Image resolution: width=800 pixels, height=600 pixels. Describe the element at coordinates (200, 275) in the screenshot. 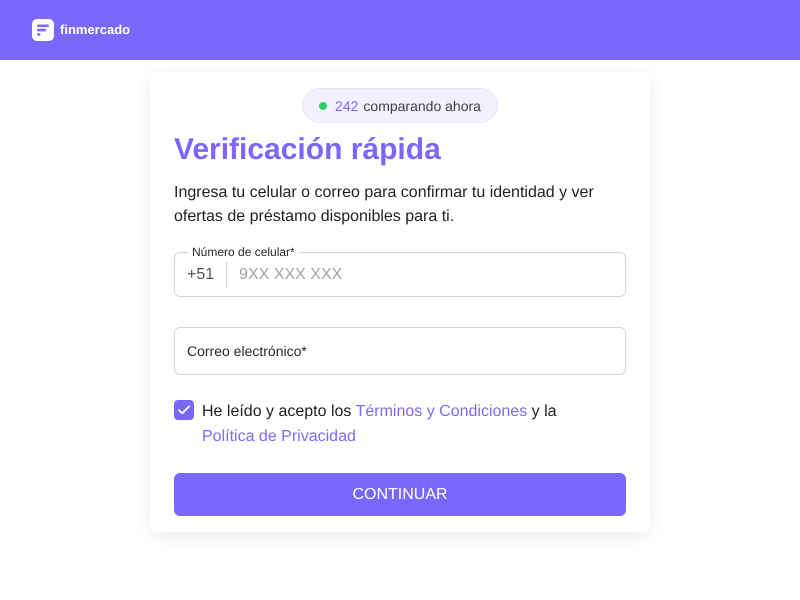

I see `country-code: +51` at that location.